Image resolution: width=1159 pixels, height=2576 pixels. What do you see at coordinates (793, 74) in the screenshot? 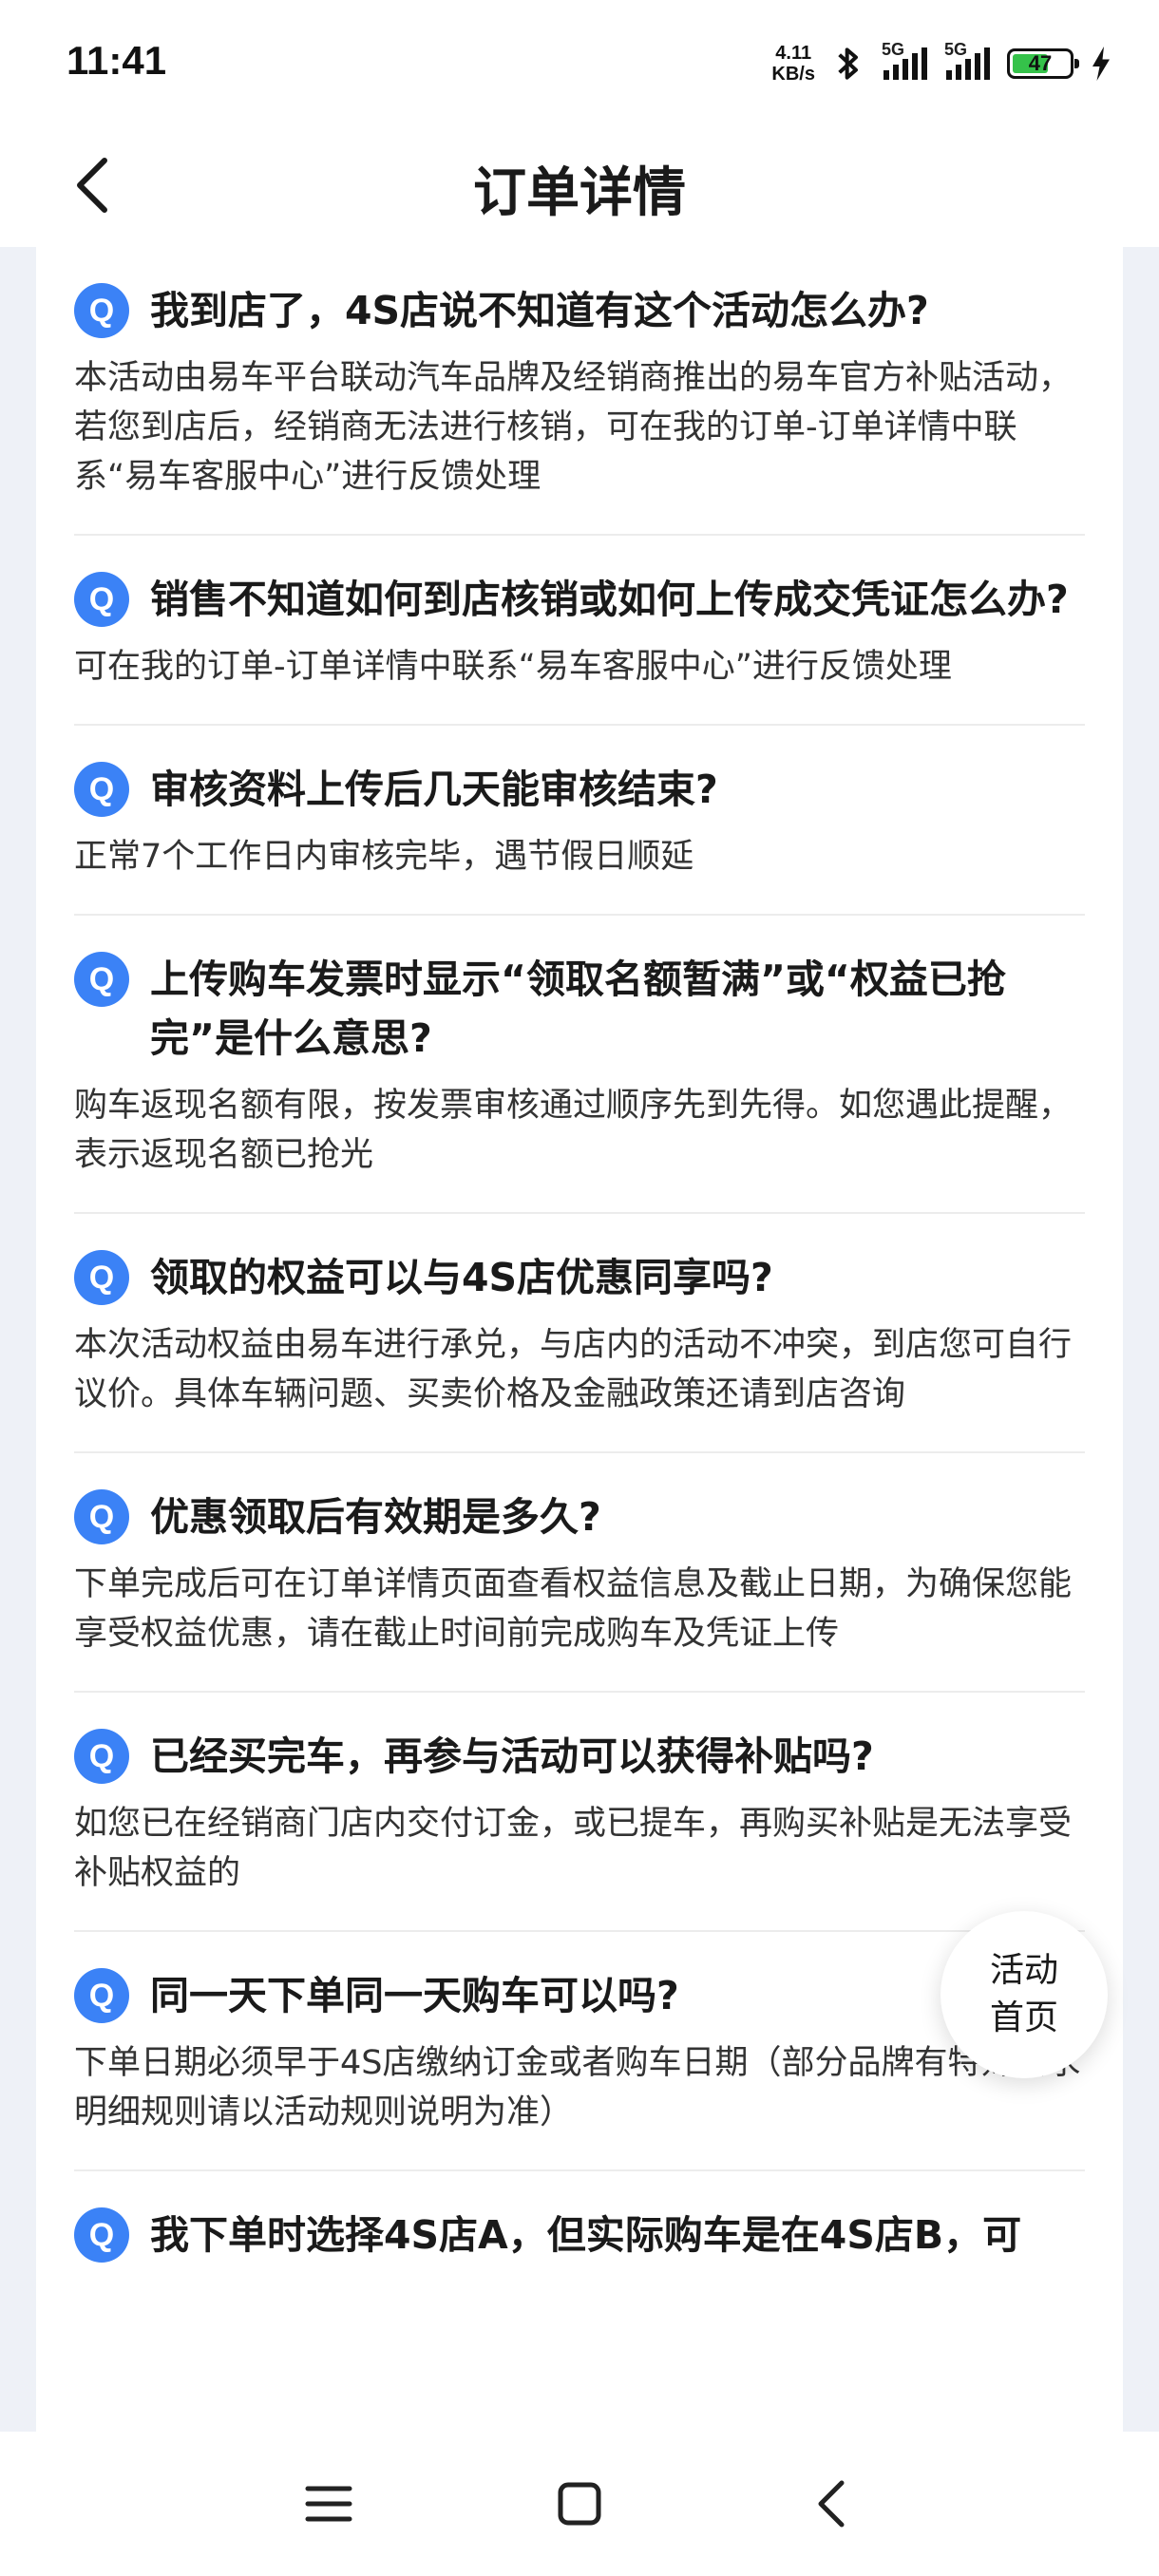
I see `network-speed-unit: KB/s` at bounding box center [793, 74].